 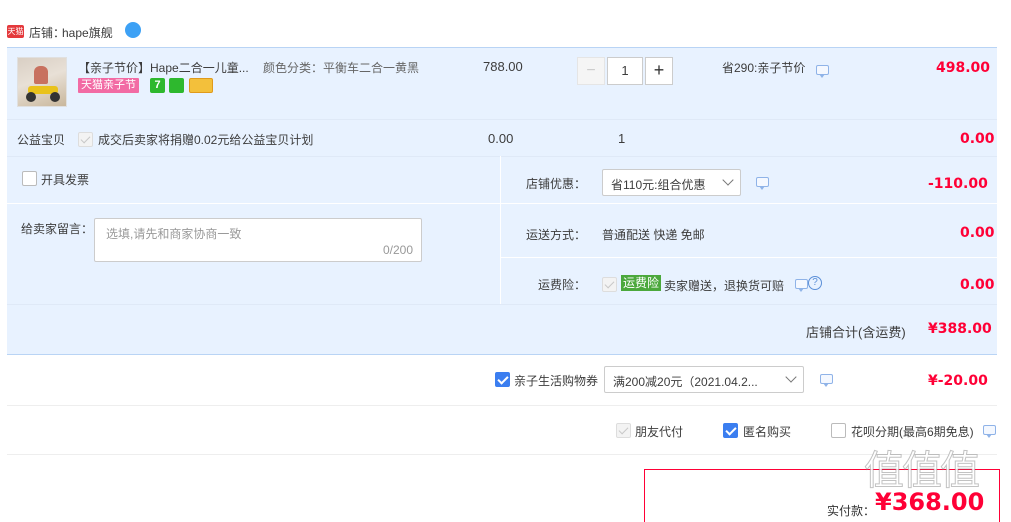 I want to click on tmall-badge: 天猫, so click(x=15, y=31).